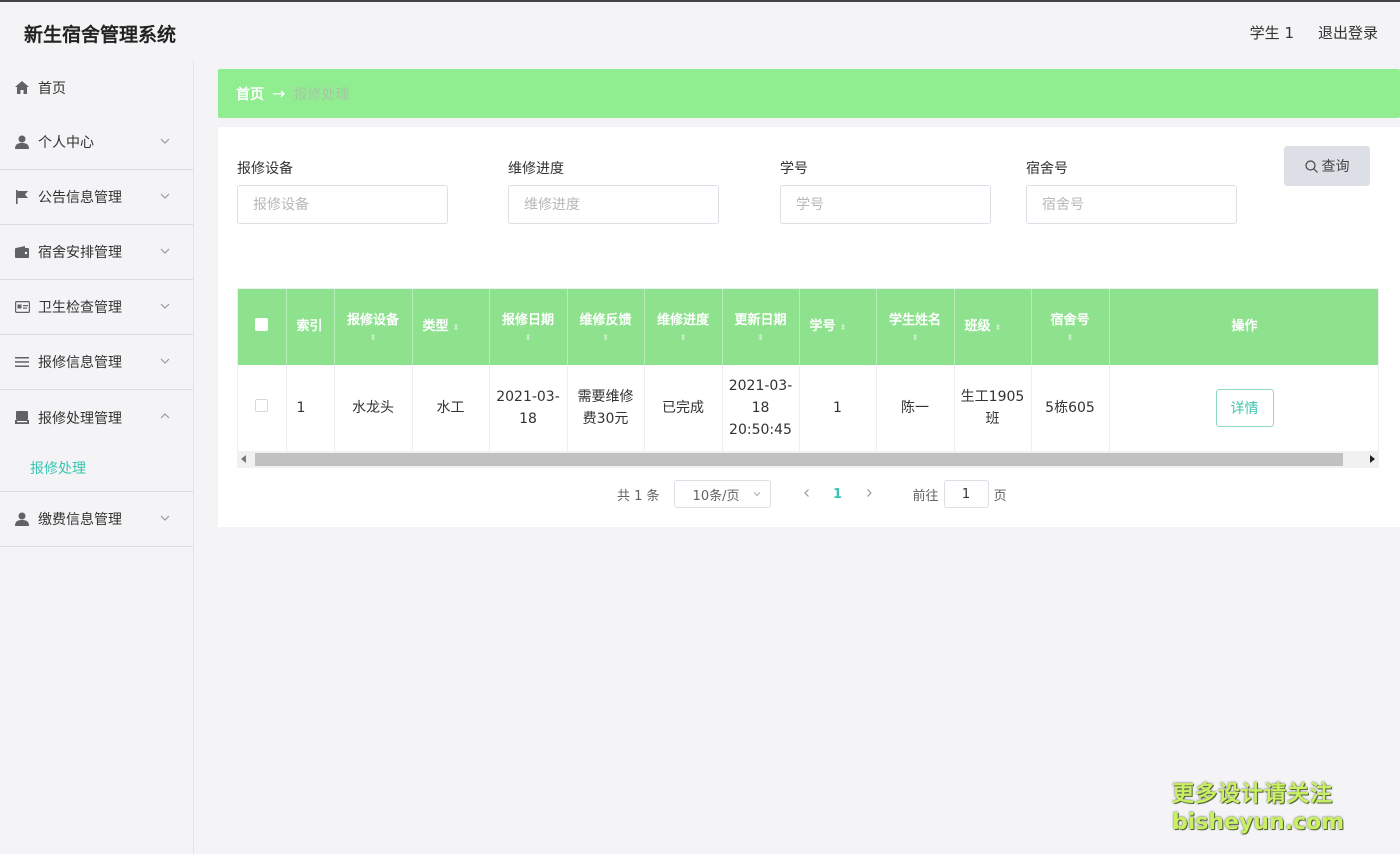  What do you see at coordinates (838, 494) in the screenshot?
I see `page-number-current: 1` at bounding box center [838, 494].